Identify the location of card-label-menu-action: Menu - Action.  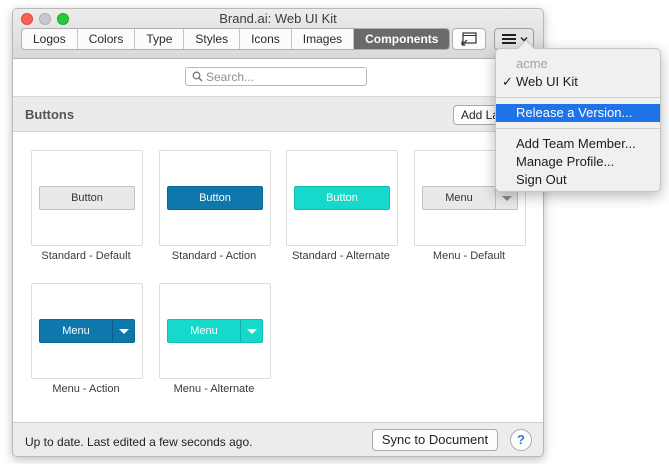
(86, 389).